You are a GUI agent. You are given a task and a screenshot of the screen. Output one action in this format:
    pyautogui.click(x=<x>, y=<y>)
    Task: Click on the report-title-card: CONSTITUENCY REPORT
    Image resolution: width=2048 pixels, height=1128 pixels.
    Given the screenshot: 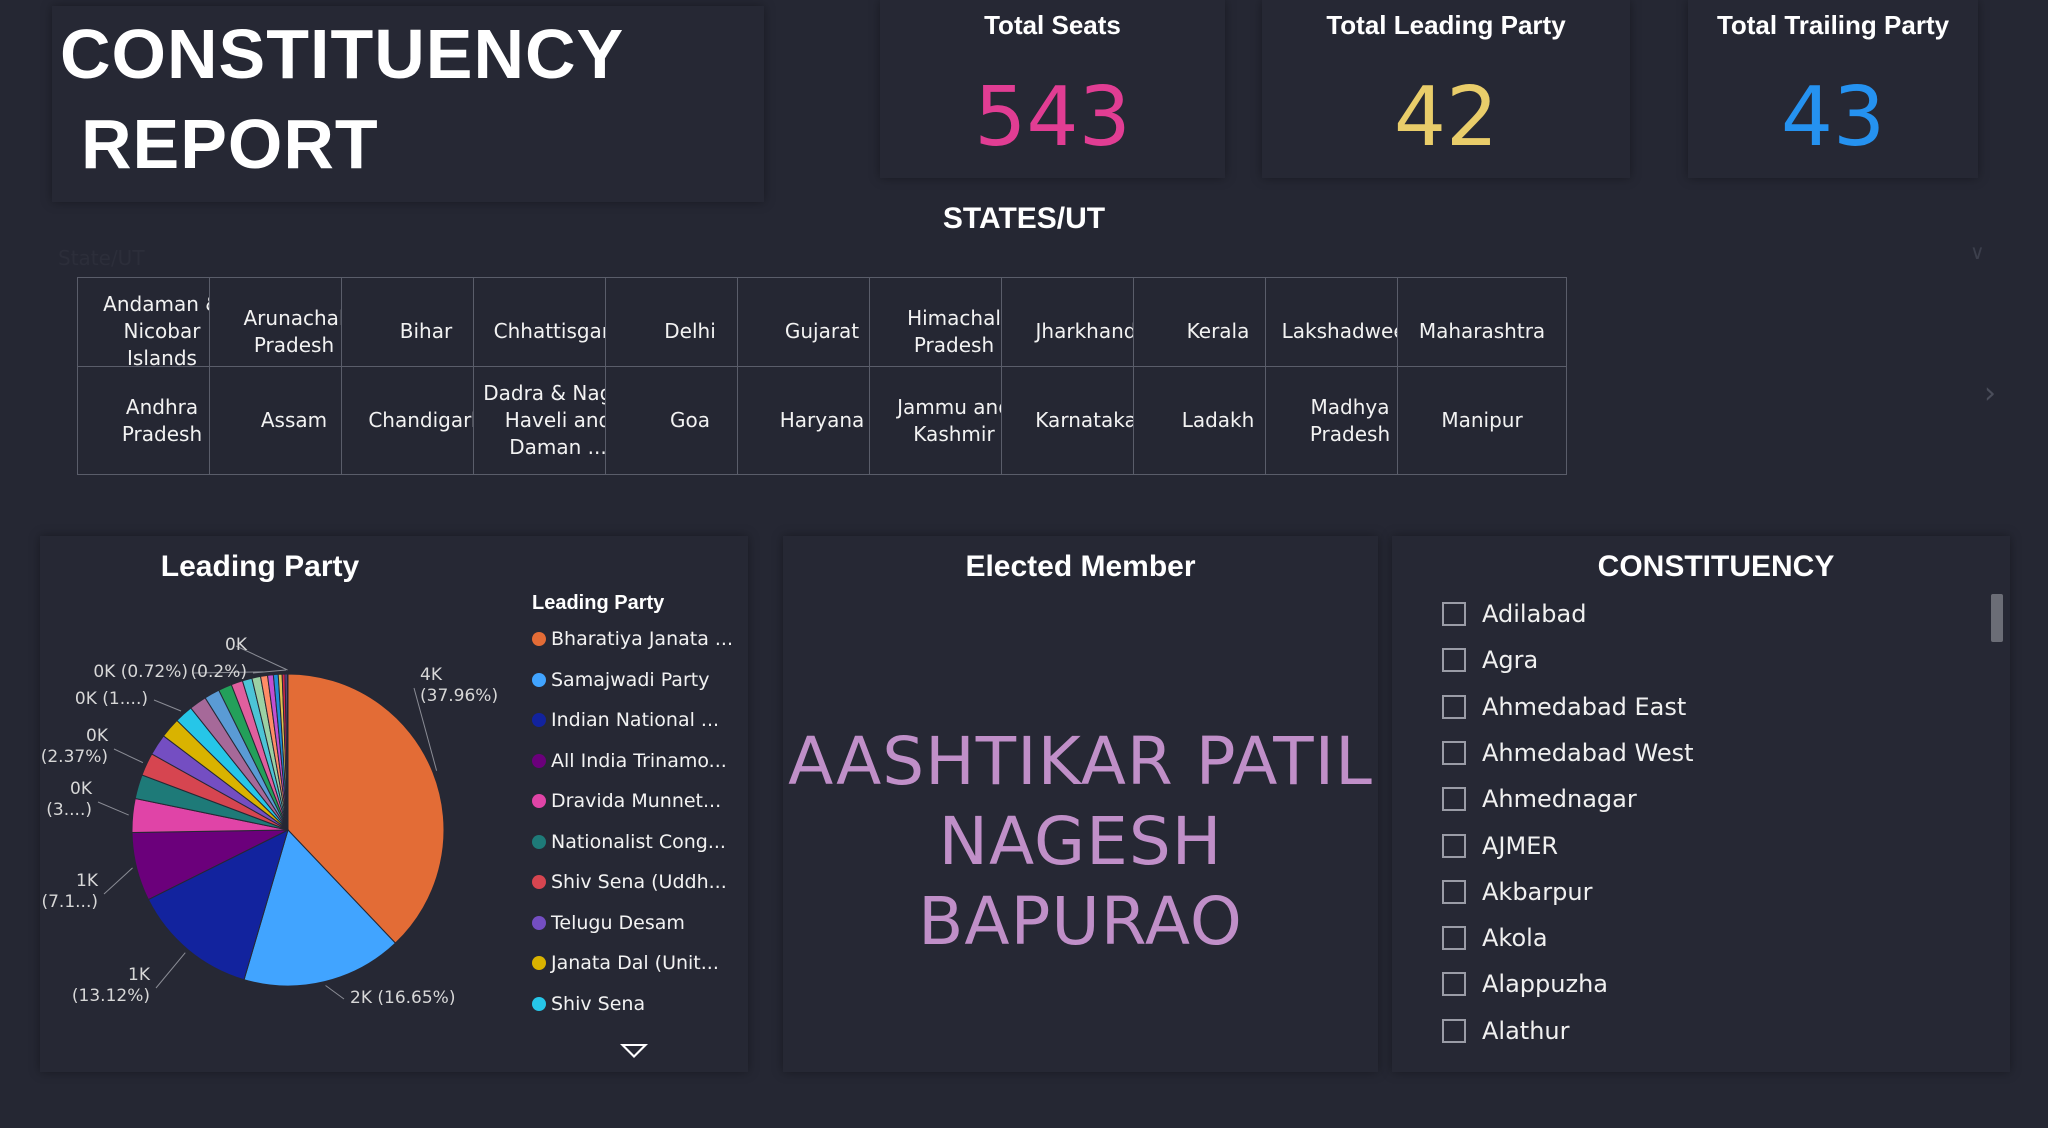 What is the action you would take?
    pyautogui.click(x=408, y=104)
    